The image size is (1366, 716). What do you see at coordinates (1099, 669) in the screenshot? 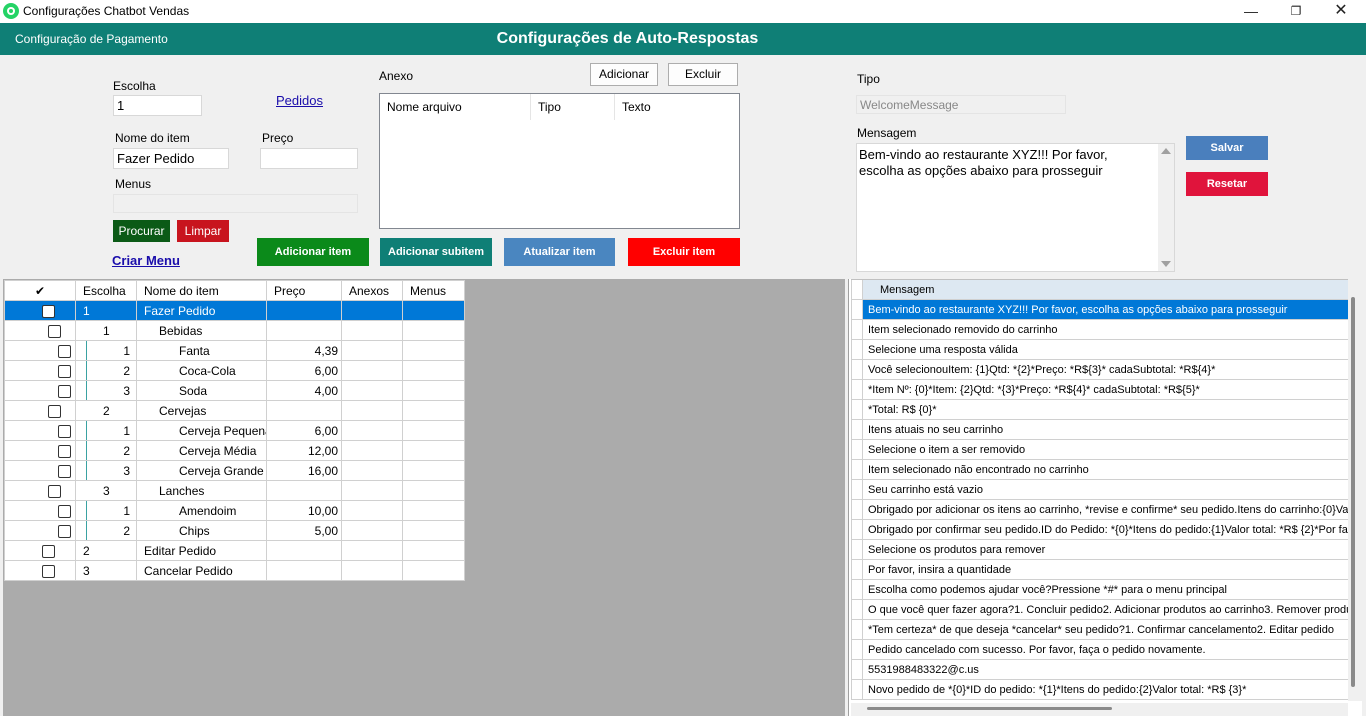
I see `message-row: 5531988483322@c.us` at bounding box center [1099, 669].